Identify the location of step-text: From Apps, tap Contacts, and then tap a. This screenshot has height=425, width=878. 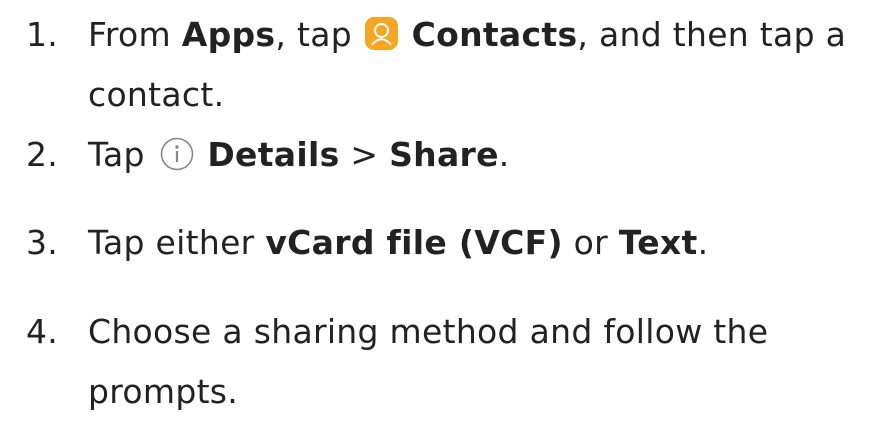
(467, 34).